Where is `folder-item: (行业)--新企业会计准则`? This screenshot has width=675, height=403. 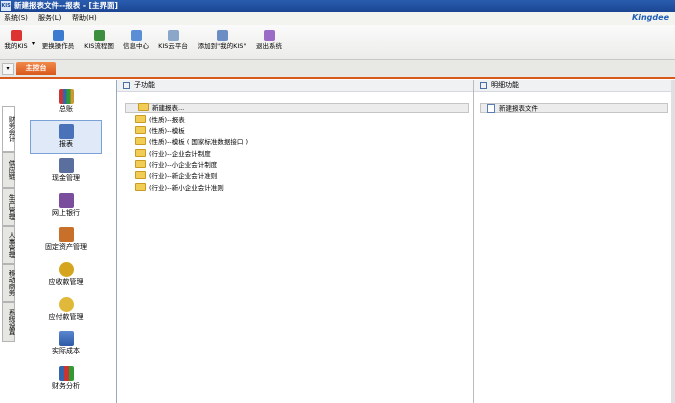
folder-item: (行业)--新企业会计准则 is located at coordinates (176, 176).